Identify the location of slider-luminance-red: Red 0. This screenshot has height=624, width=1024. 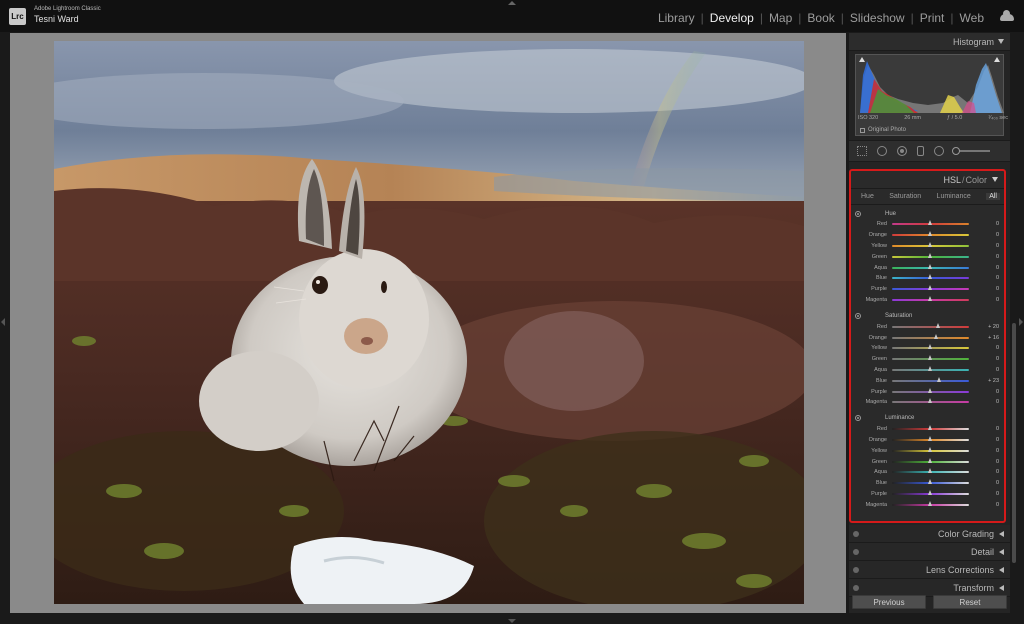
(929, 429).